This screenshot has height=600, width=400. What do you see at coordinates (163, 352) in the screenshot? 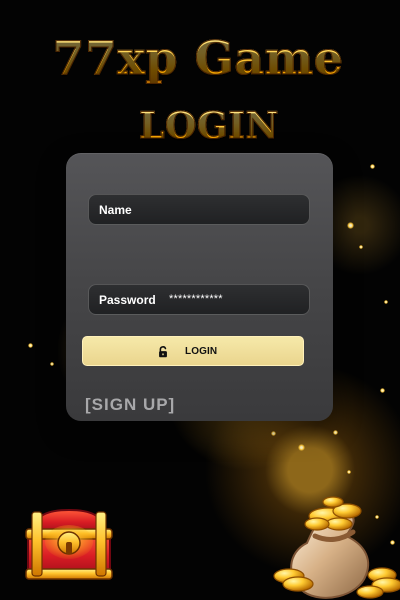
I see `lock-icon` at bounding box center [163, 352].